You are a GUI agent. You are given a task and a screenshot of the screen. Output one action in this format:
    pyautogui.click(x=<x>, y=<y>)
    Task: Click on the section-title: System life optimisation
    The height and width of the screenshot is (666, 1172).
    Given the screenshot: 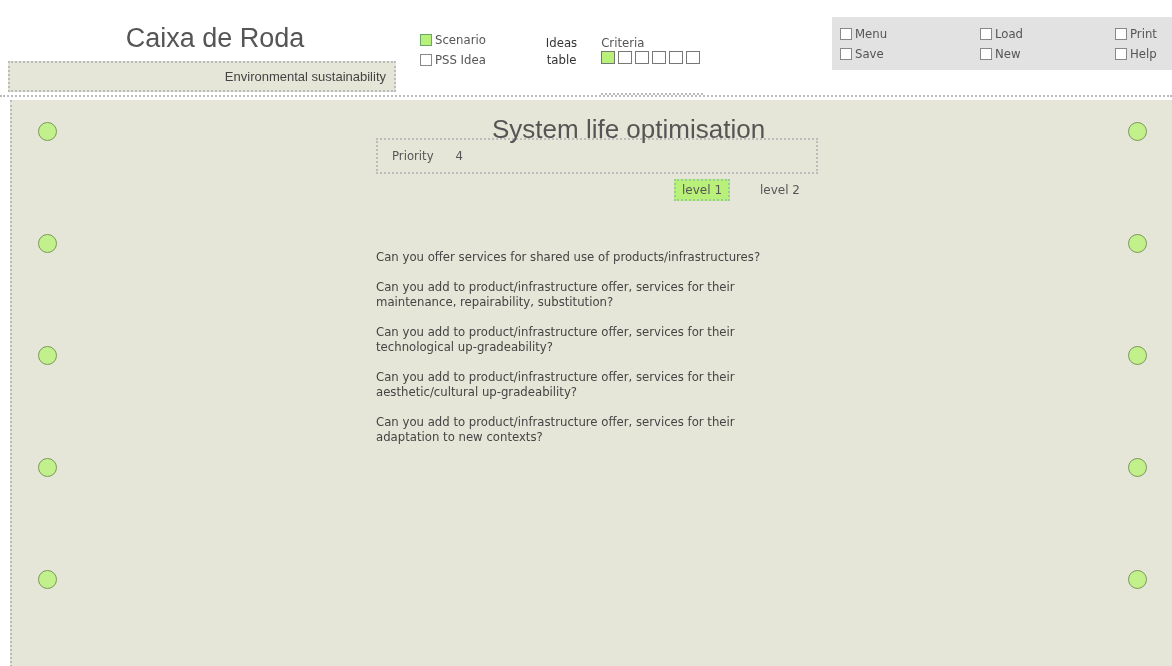 What is the action you would take?
    pyautogui.click(x=629, y=129)
    